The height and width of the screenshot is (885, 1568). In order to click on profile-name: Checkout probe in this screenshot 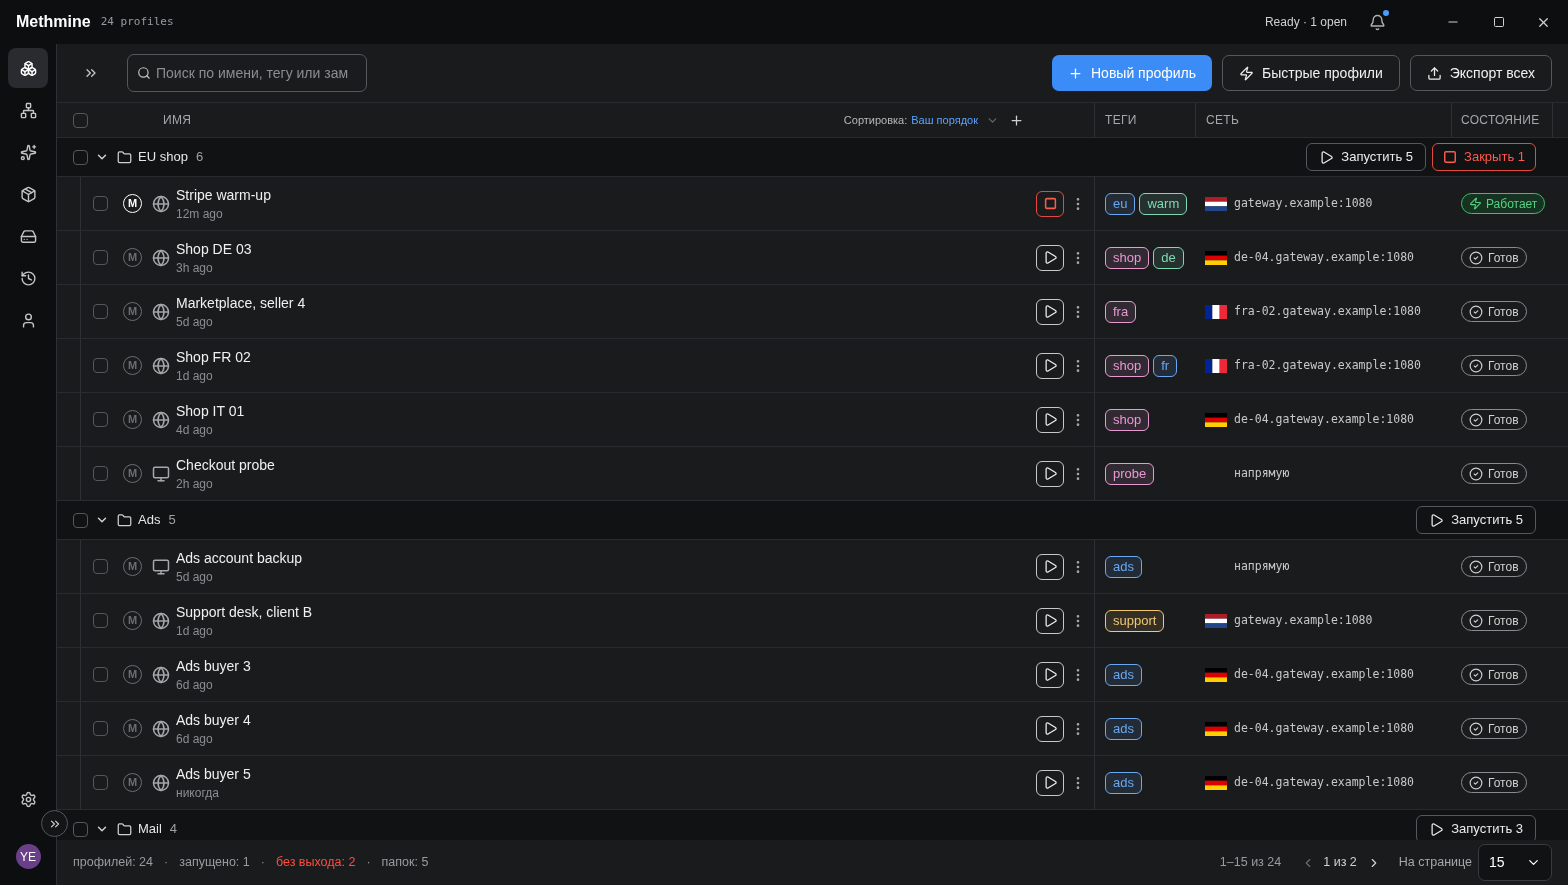, I will do `click(225, 464)`.